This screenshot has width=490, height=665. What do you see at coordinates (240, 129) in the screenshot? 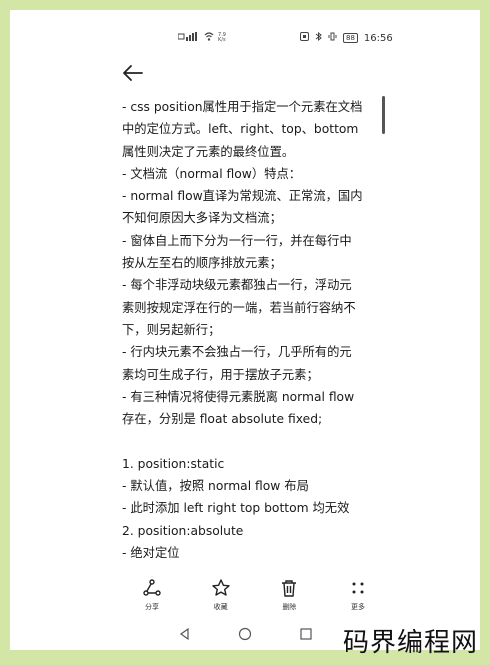
I see `content-line: 中的定位方式。left、right、top、bottom` at bounding box center [240, 129].